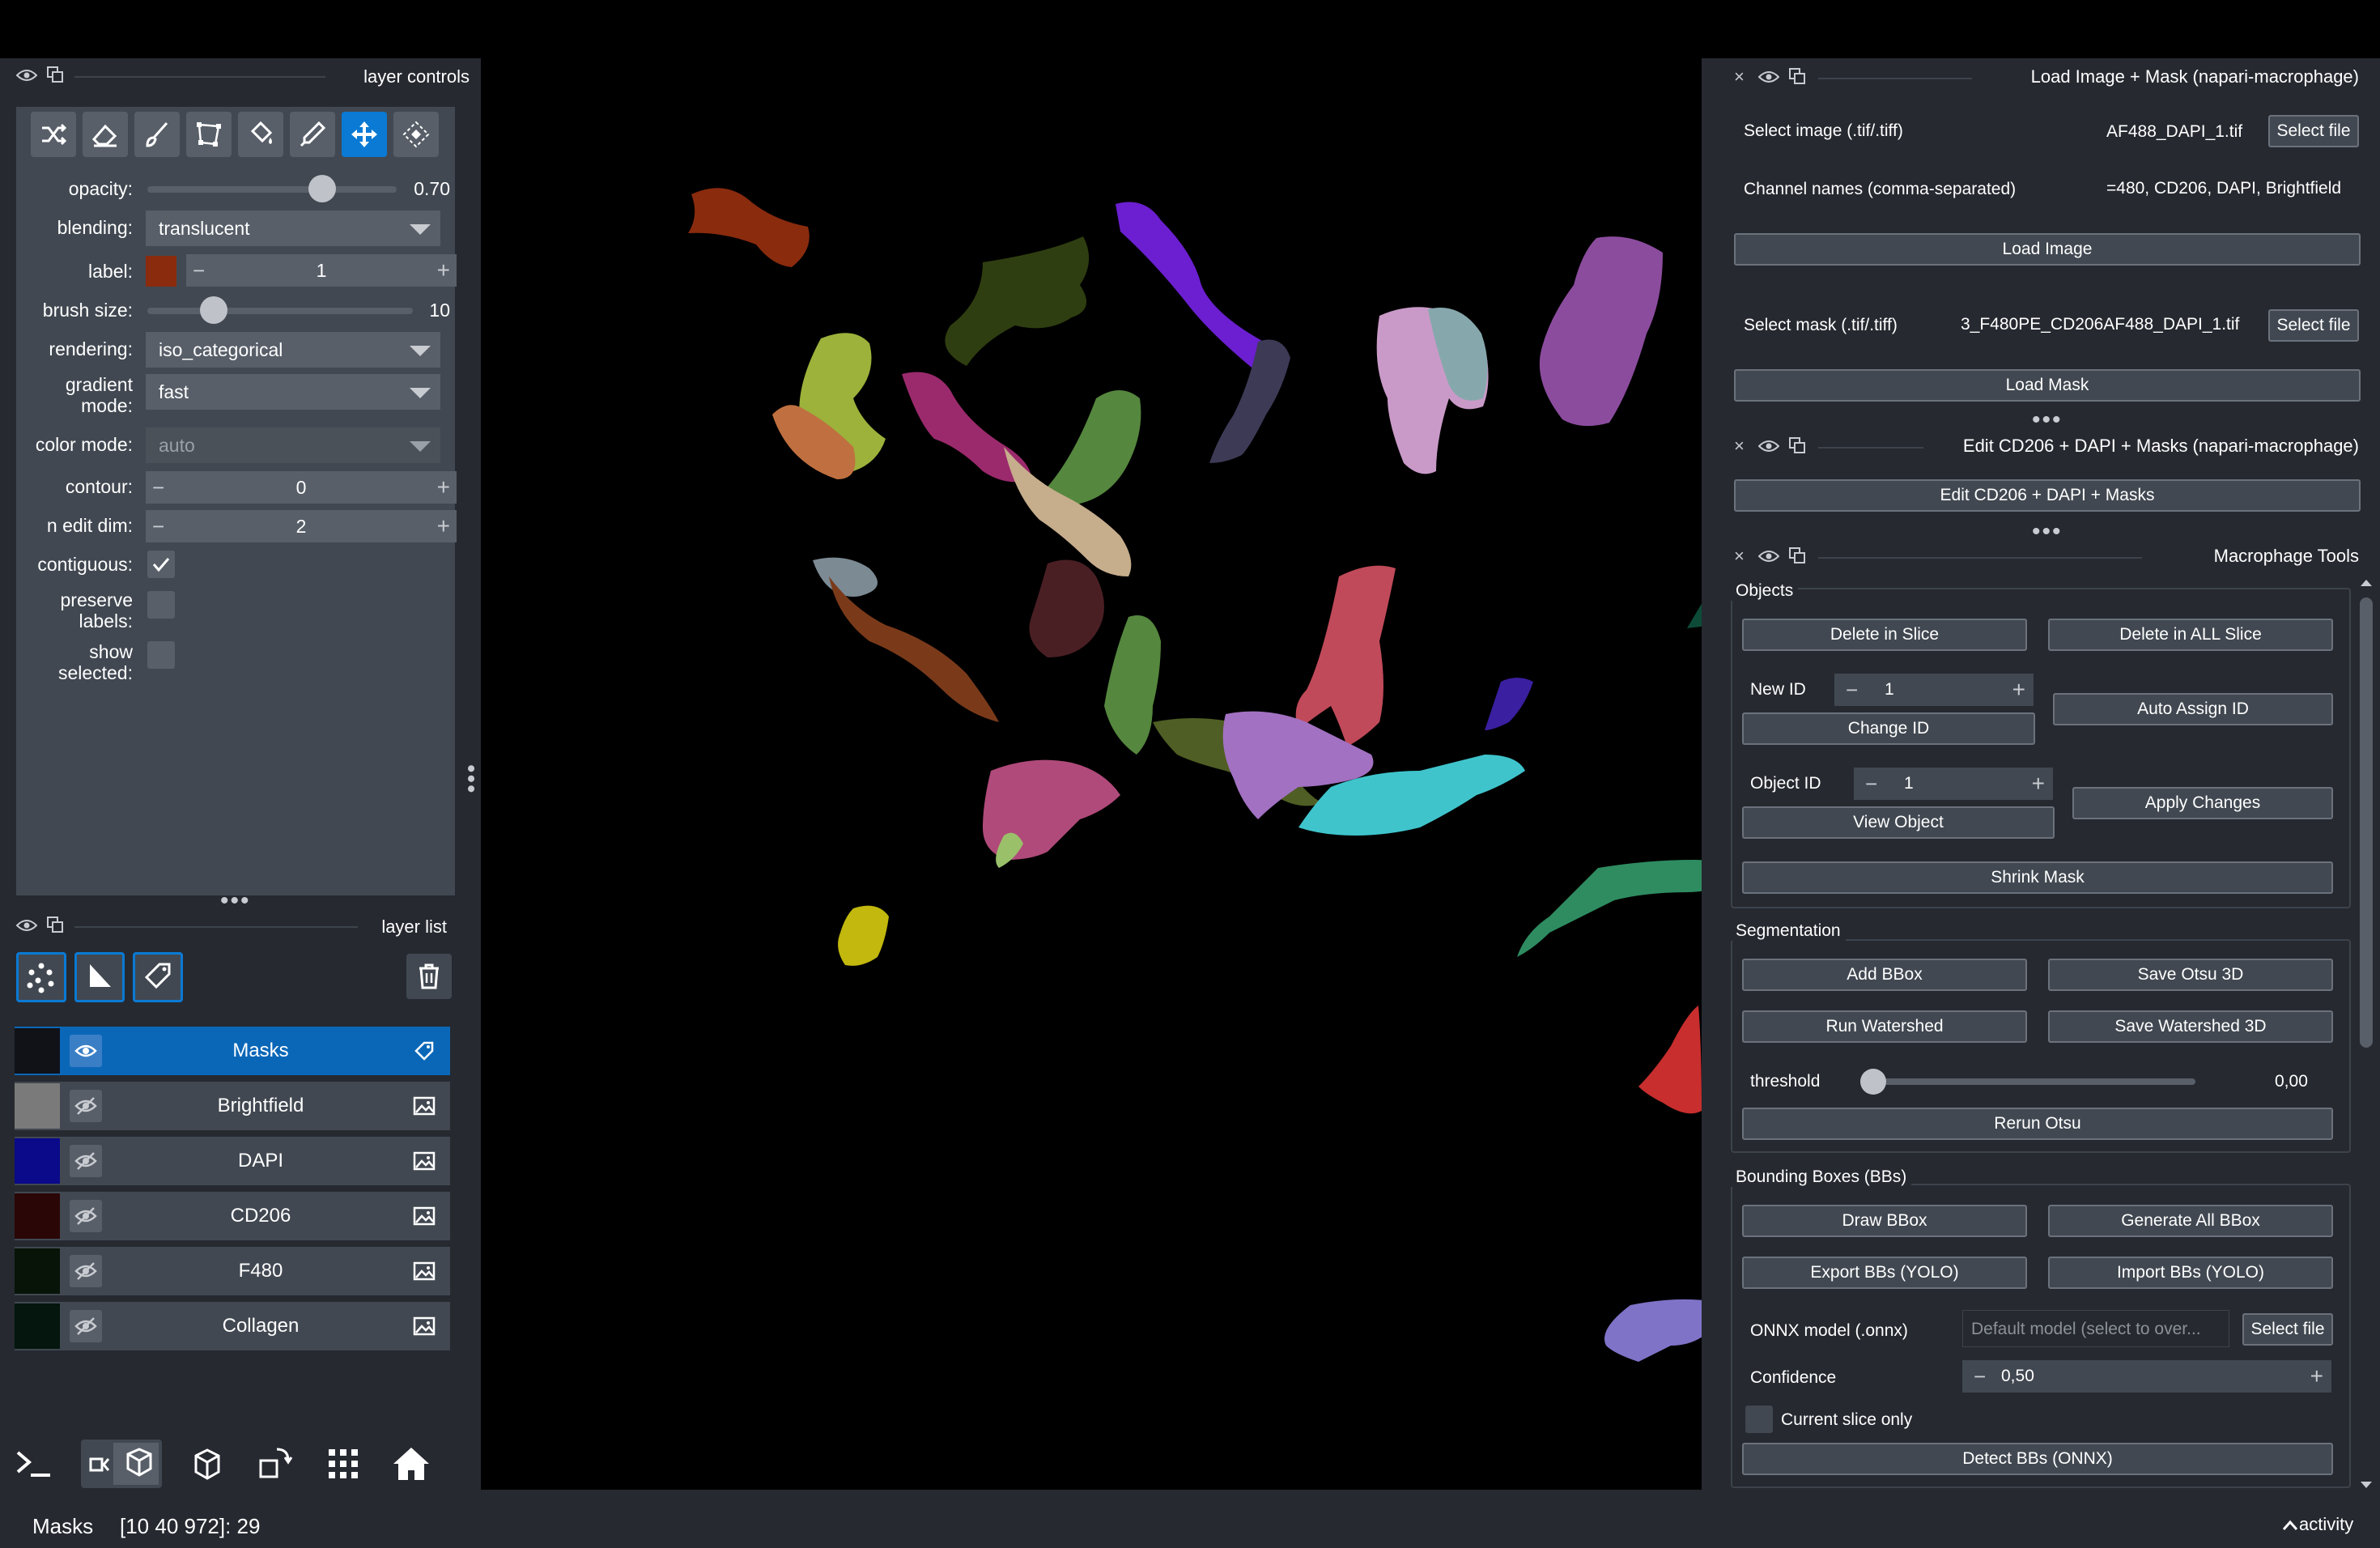  What do you see at coordinates (272, 190) in the screenshot?
I see `opacity-slider-track` at bounding box center [272, 190].